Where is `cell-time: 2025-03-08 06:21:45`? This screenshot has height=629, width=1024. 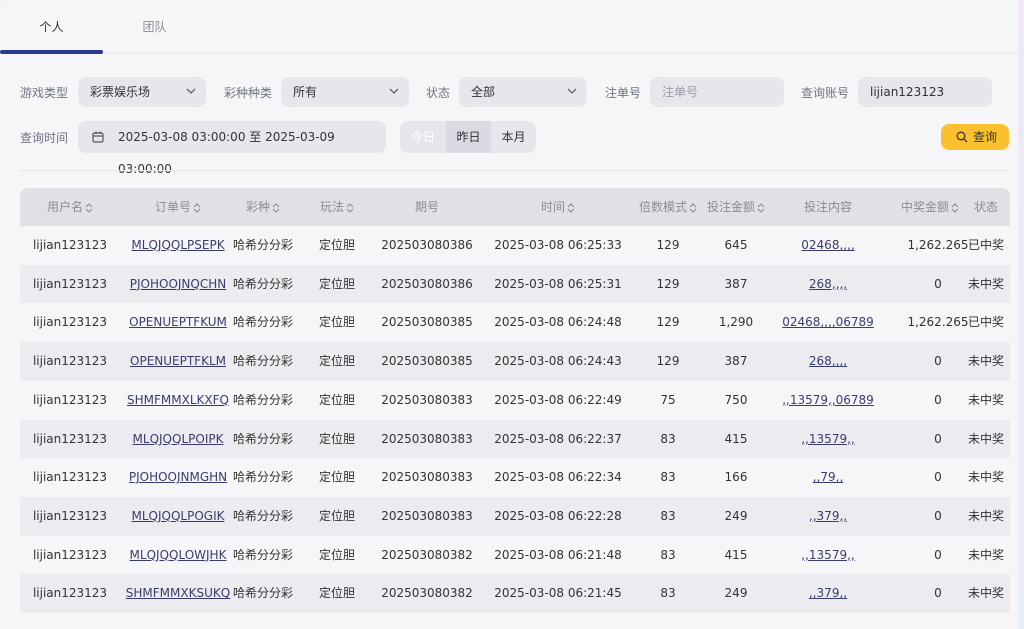
cell-time: 2025-03-08 06:21:45 is located at coordinates (558, 593).